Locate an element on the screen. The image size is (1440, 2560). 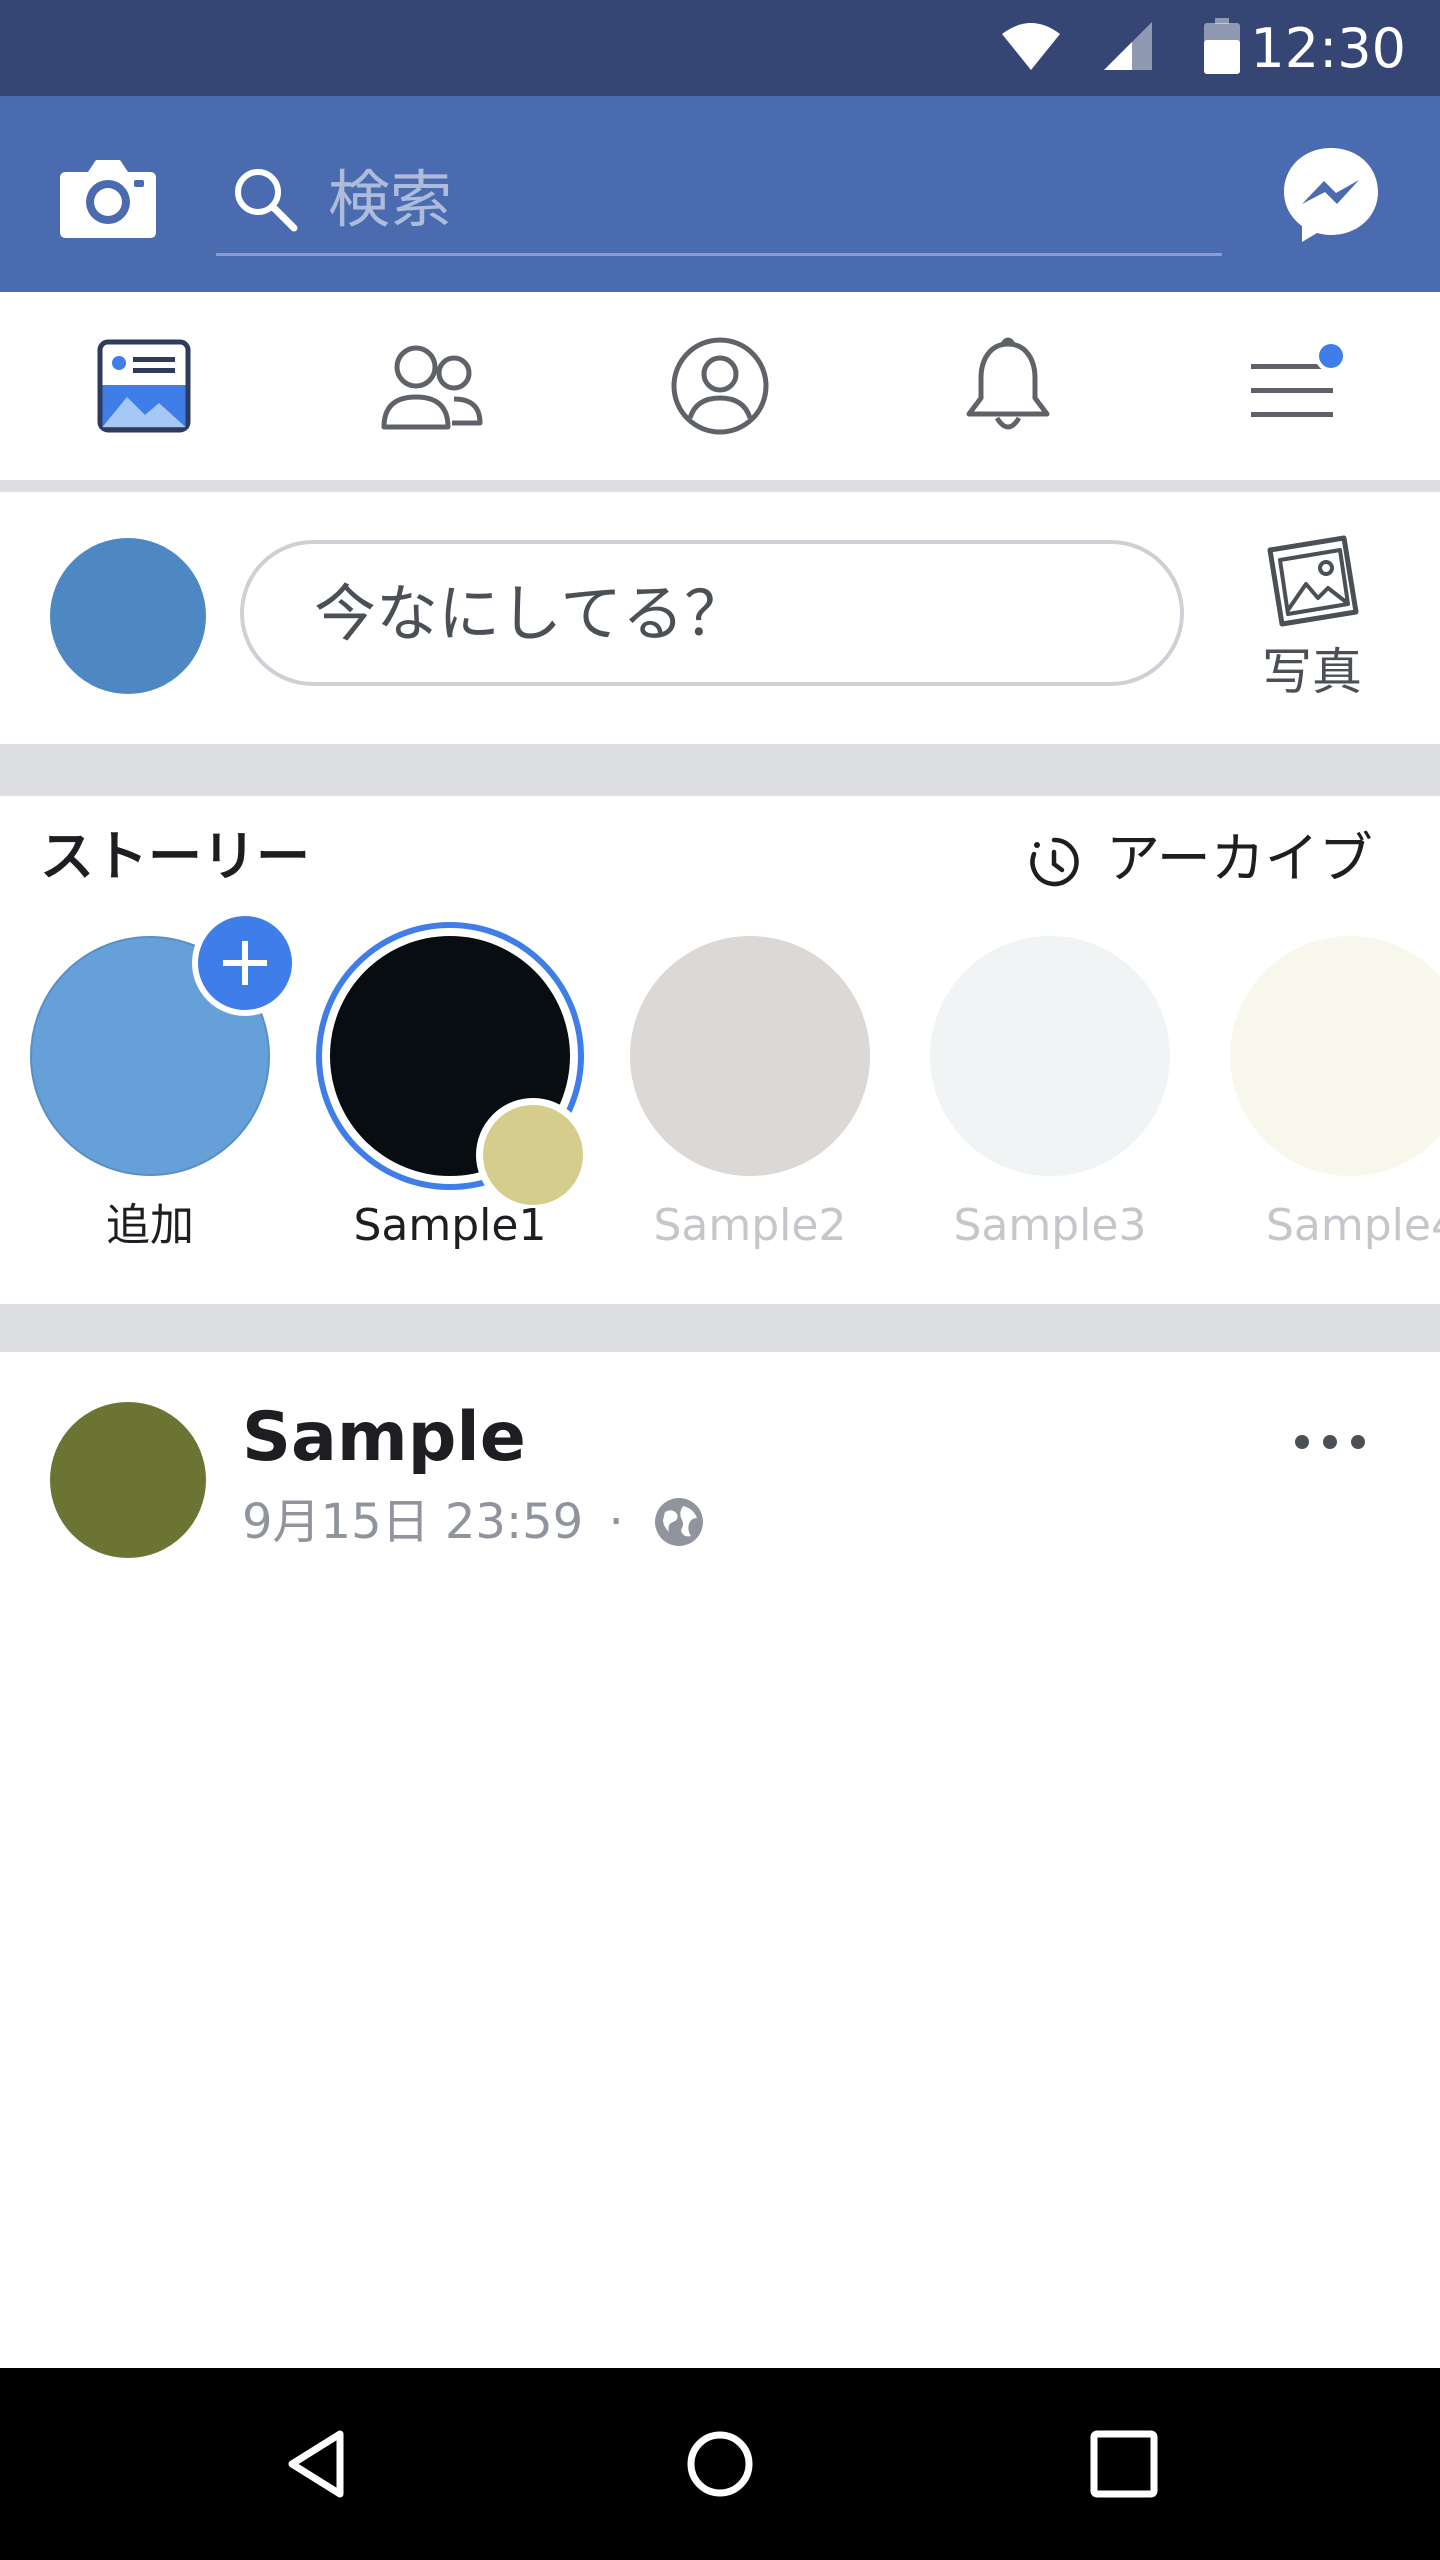
camera-icon is located at coordinates (108, 199).